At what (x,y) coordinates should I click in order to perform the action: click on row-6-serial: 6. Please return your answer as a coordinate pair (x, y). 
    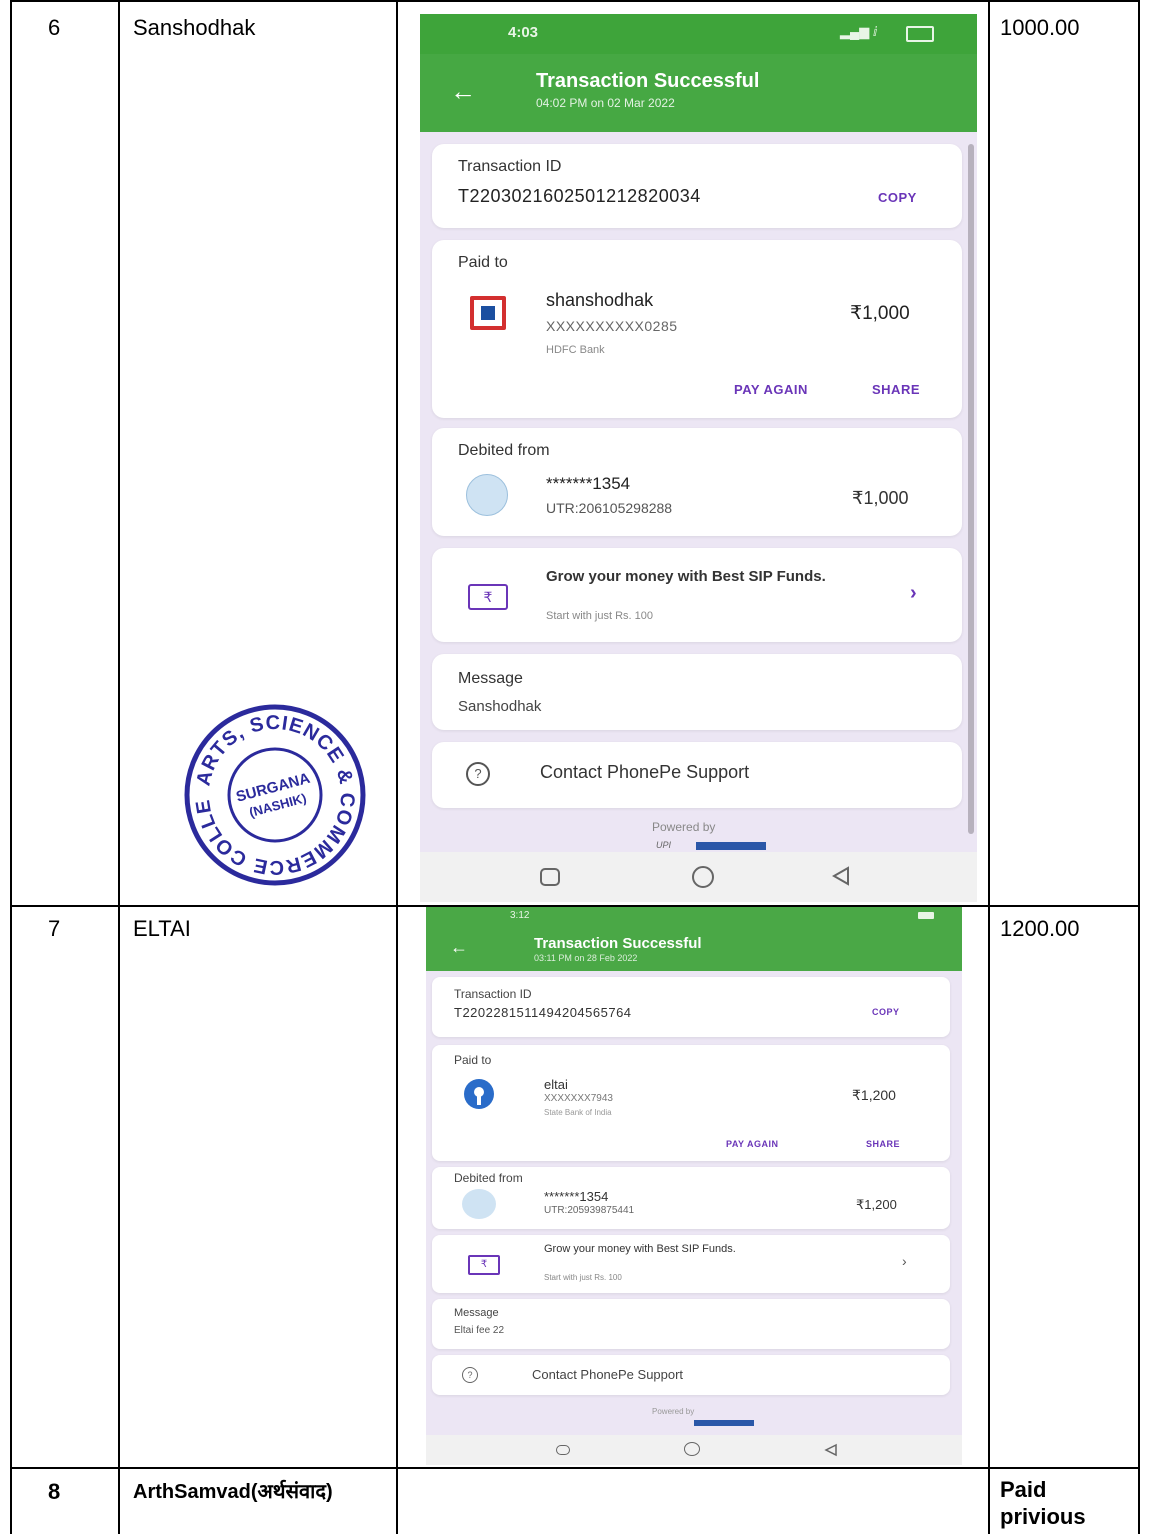
    Looking at the image, I should click on (54, 27).